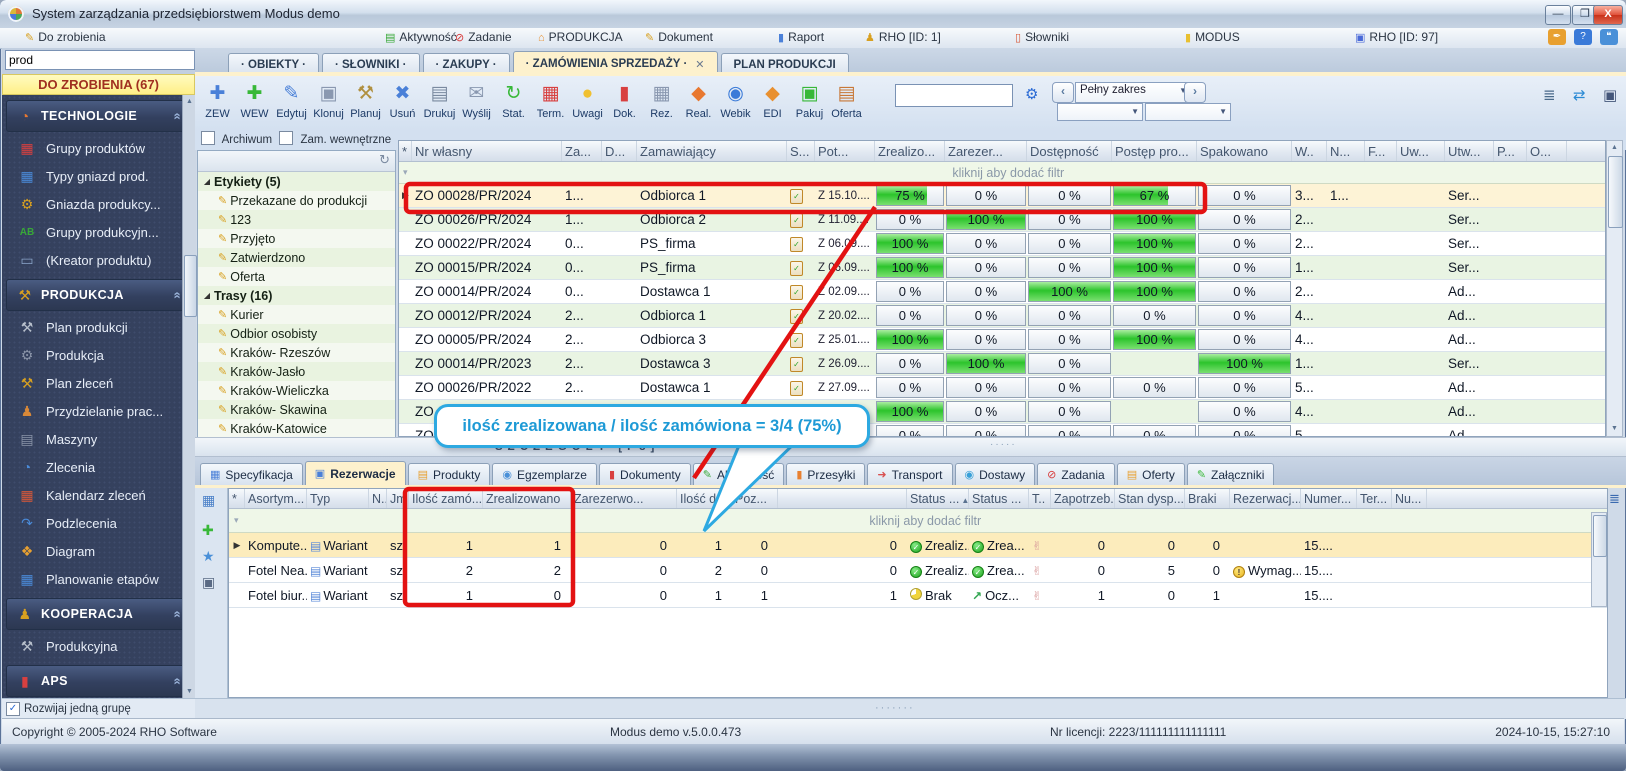  I want to click on layout-icon: ▣, so click(1610, 95).